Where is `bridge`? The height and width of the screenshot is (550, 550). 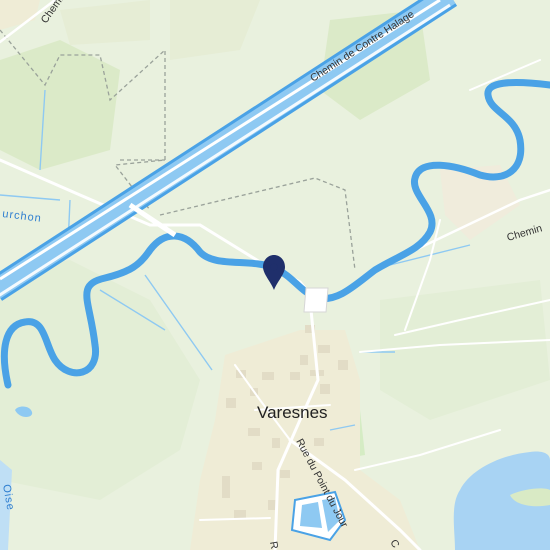
bridge is located at coordinates (316, 300).